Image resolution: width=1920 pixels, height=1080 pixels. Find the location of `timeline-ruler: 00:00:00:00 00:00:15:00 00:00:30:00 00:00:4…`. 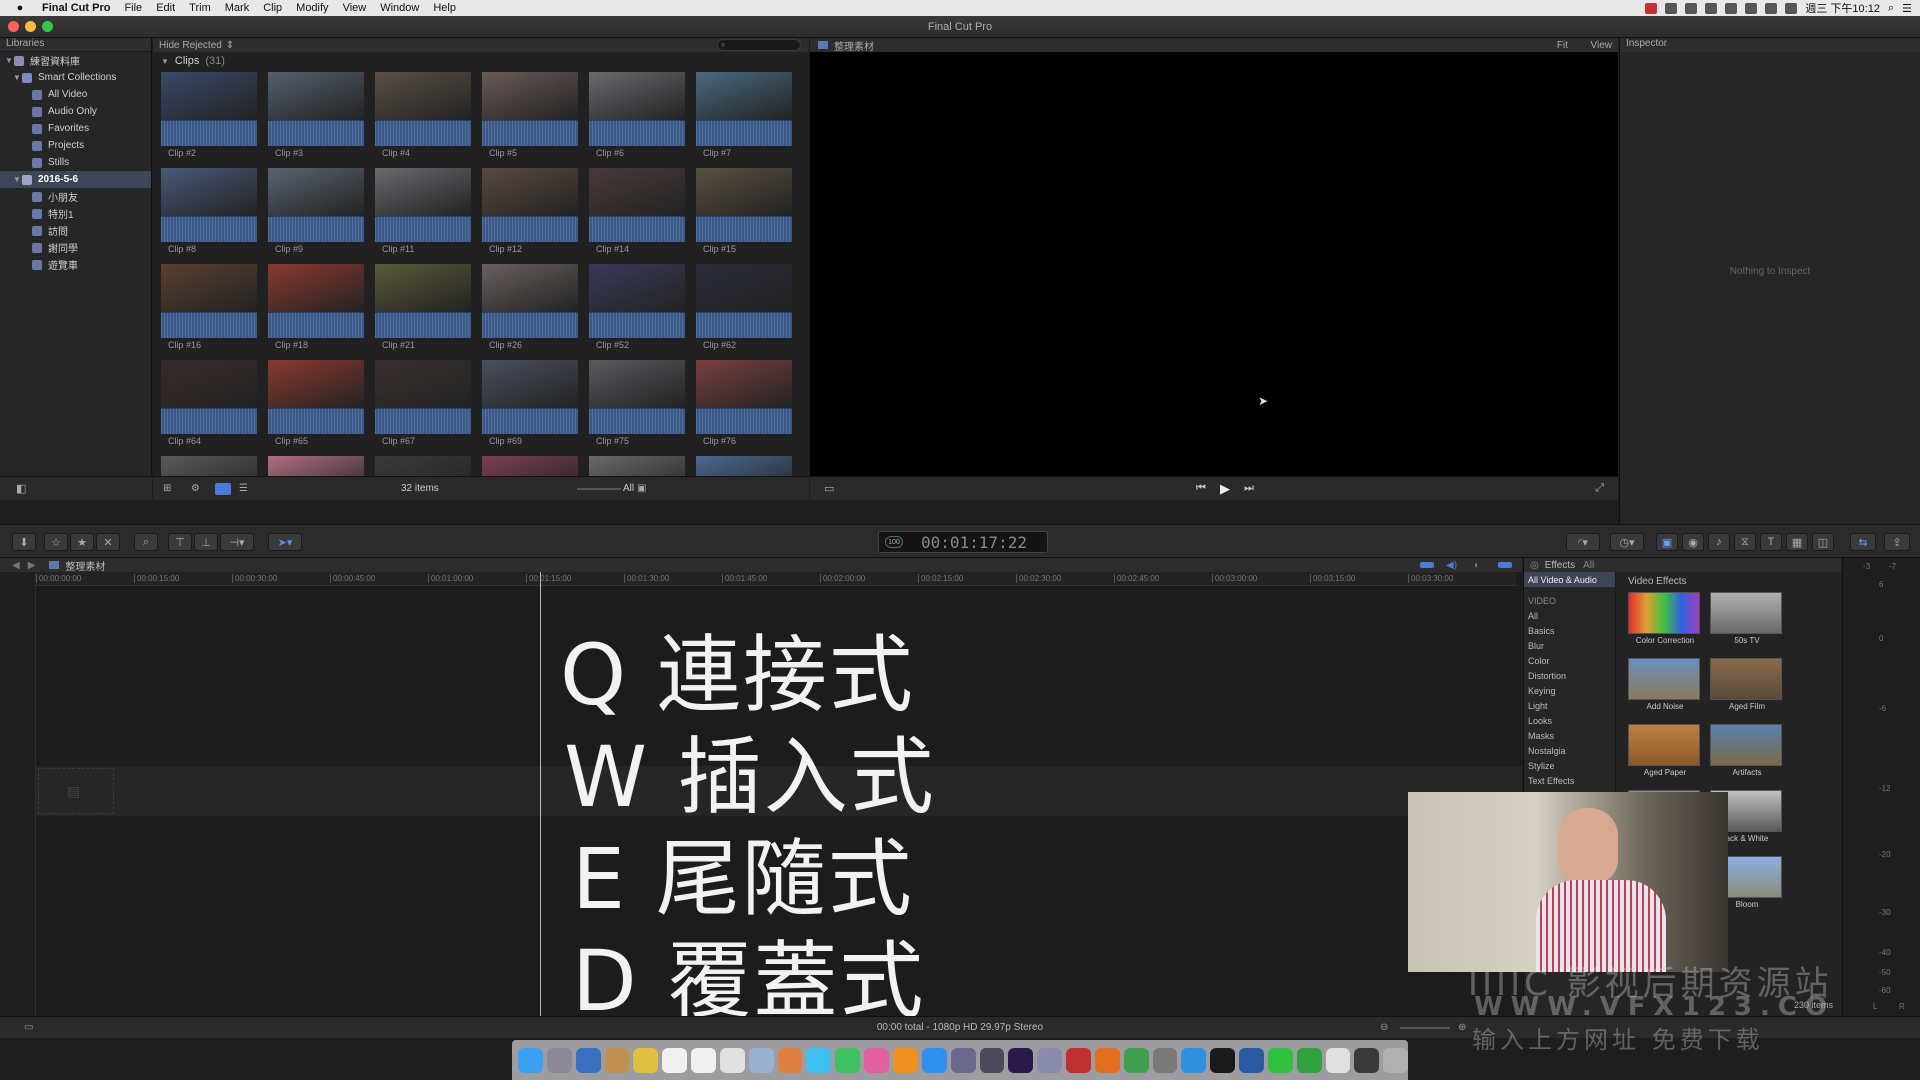

timeline-ruler: 00:00:00:00 00:00:15:00 00:00:30:00 00:00:4… is located at coordinates (776, 579).